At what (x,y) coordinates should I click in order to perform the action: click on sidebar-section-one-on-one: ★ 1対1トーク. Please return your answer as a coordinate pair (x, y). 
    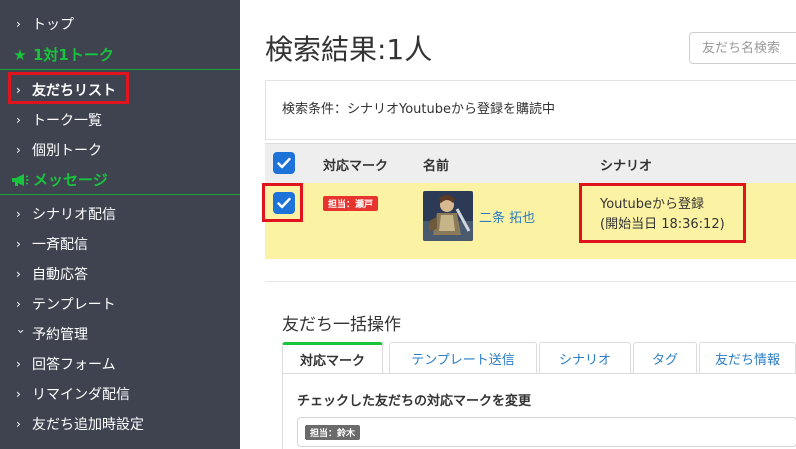
    Looking at the image, I should click on (120, 55).